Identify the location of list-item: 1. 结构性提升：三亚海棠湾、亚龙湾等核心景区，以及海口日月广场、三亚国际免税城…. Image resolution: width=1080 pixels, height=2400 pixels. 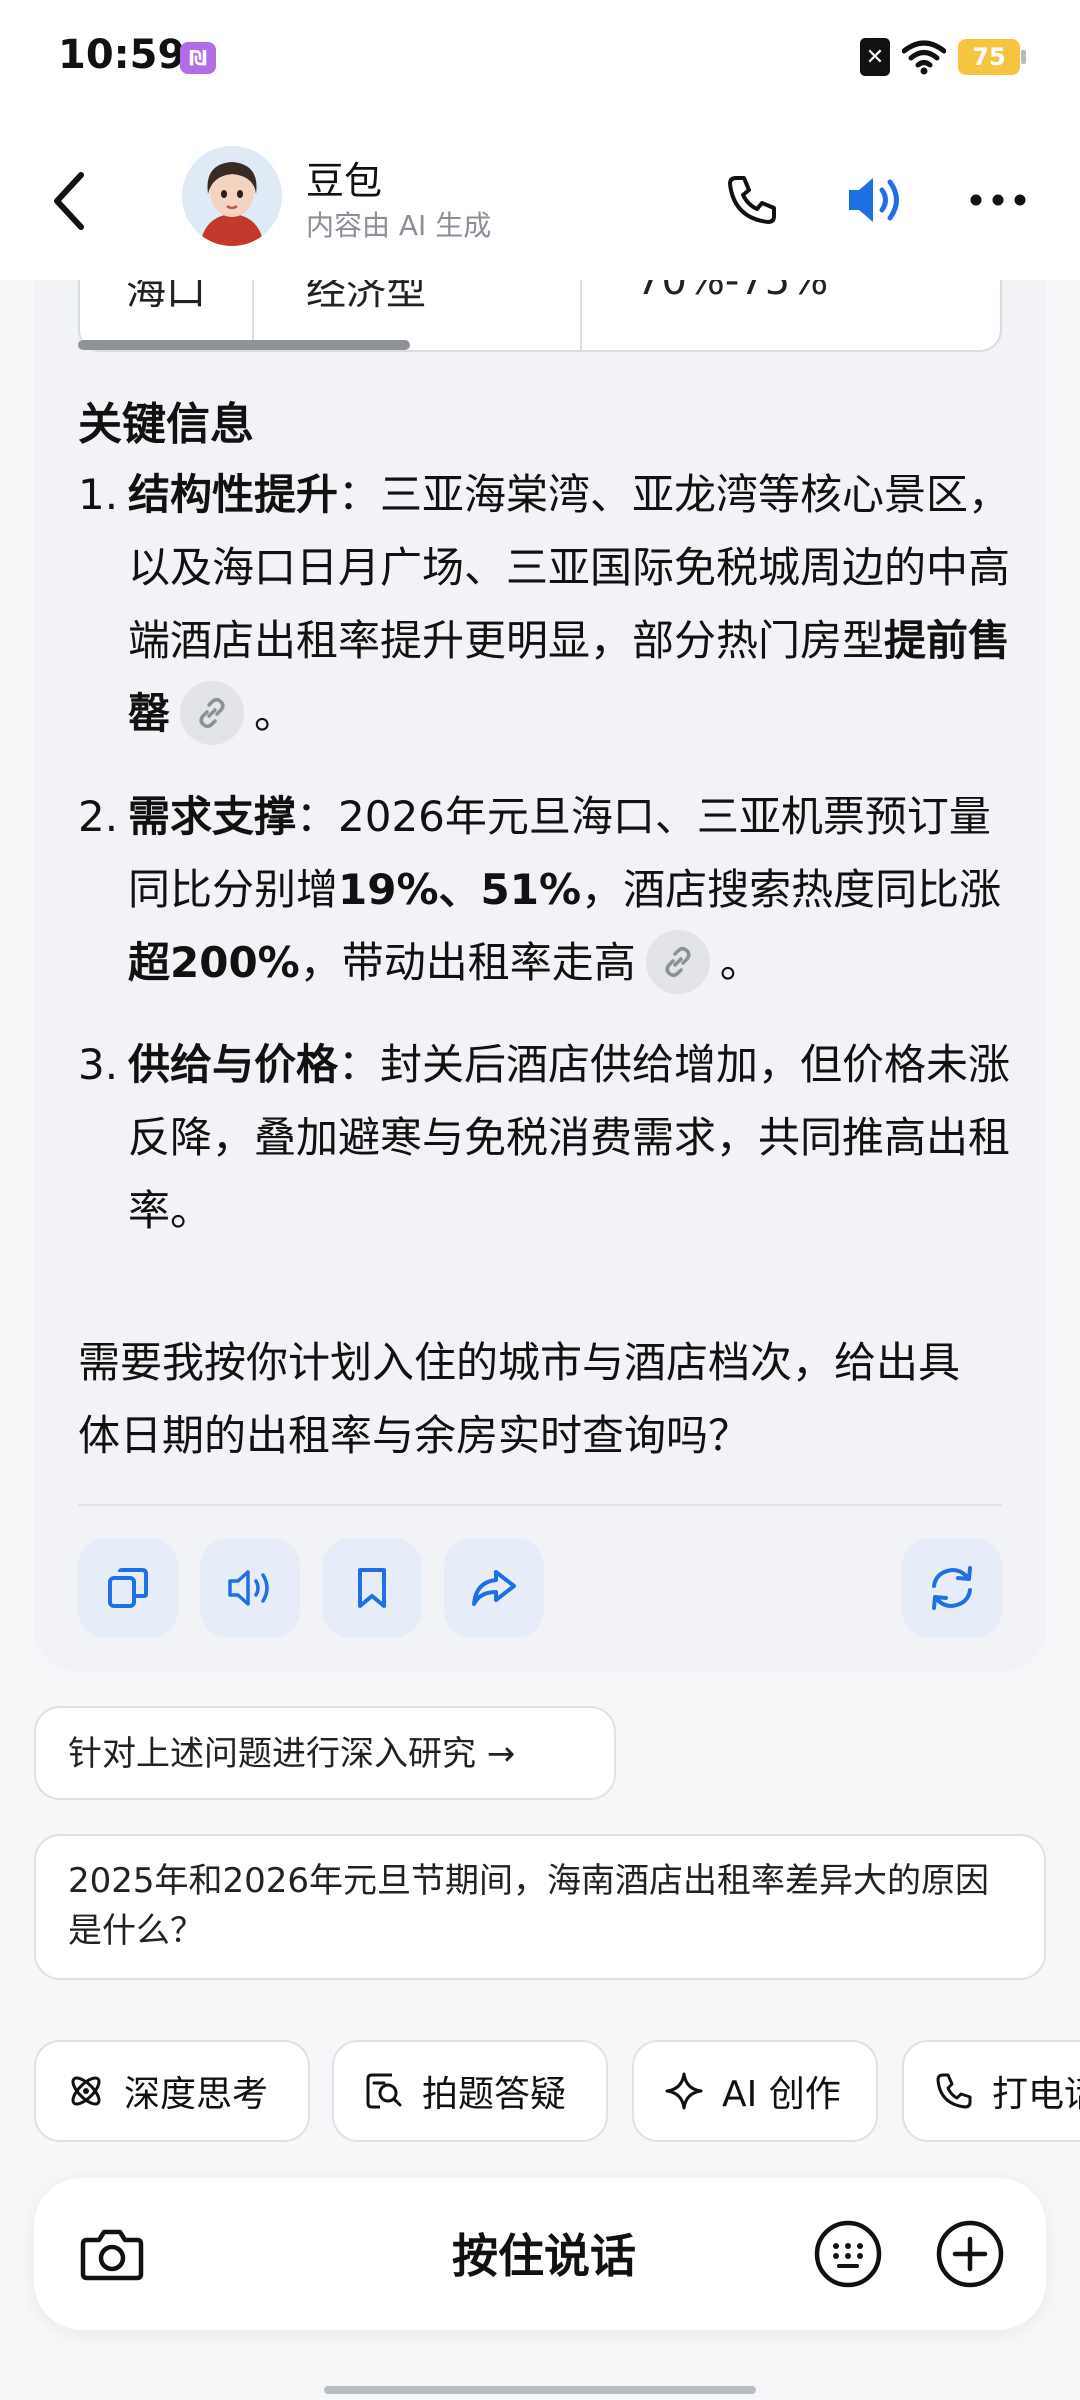
(548, 604).